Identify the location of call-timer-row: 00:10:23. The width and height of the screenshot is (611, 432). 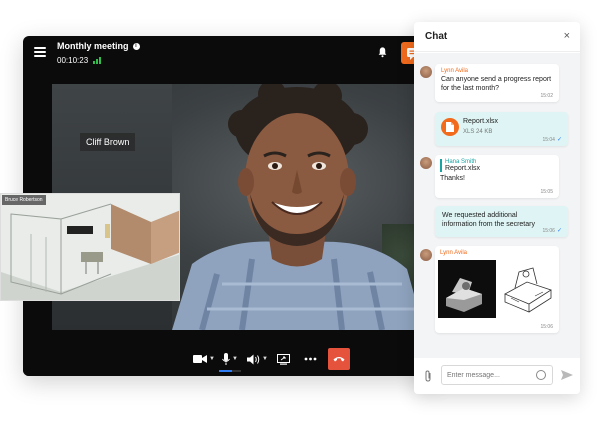
(79, 60).